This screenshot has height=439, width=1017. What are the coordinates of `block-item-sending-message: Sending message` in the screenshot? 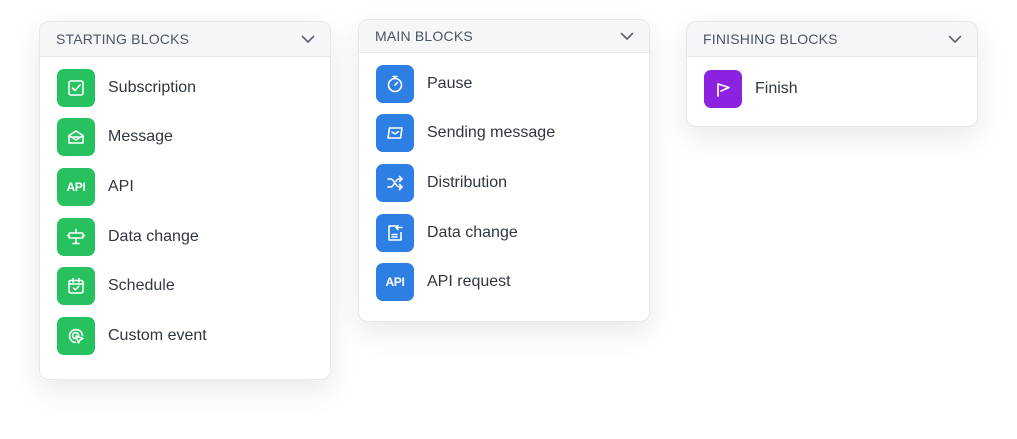 It's located at (504, 134).